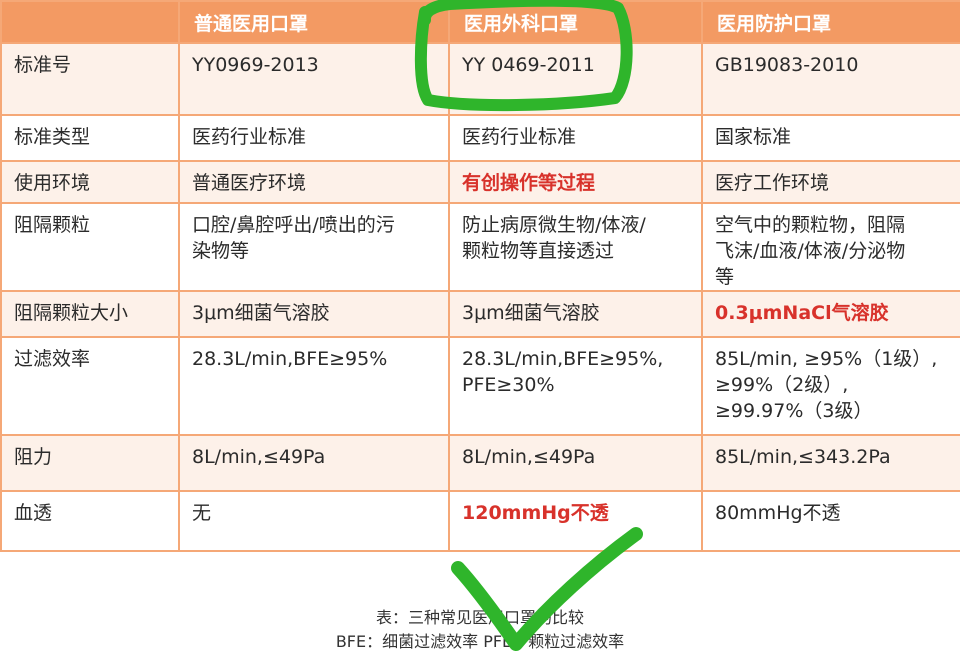 This screenshot has width=960, height=664. I want to click on table-row: 标准类型 医药行业标准 医药行业标准 国家标准, so click(480, 138).